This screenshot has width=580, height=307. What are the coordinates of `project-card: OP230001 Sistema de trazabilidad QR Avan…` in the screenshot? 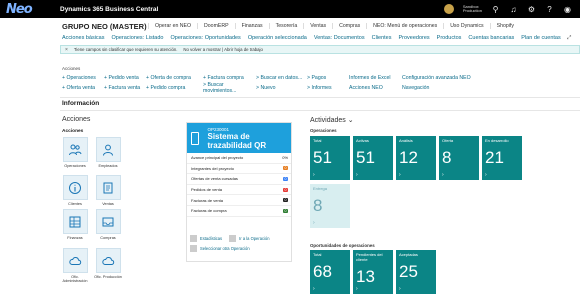 It's located at (239, 192).